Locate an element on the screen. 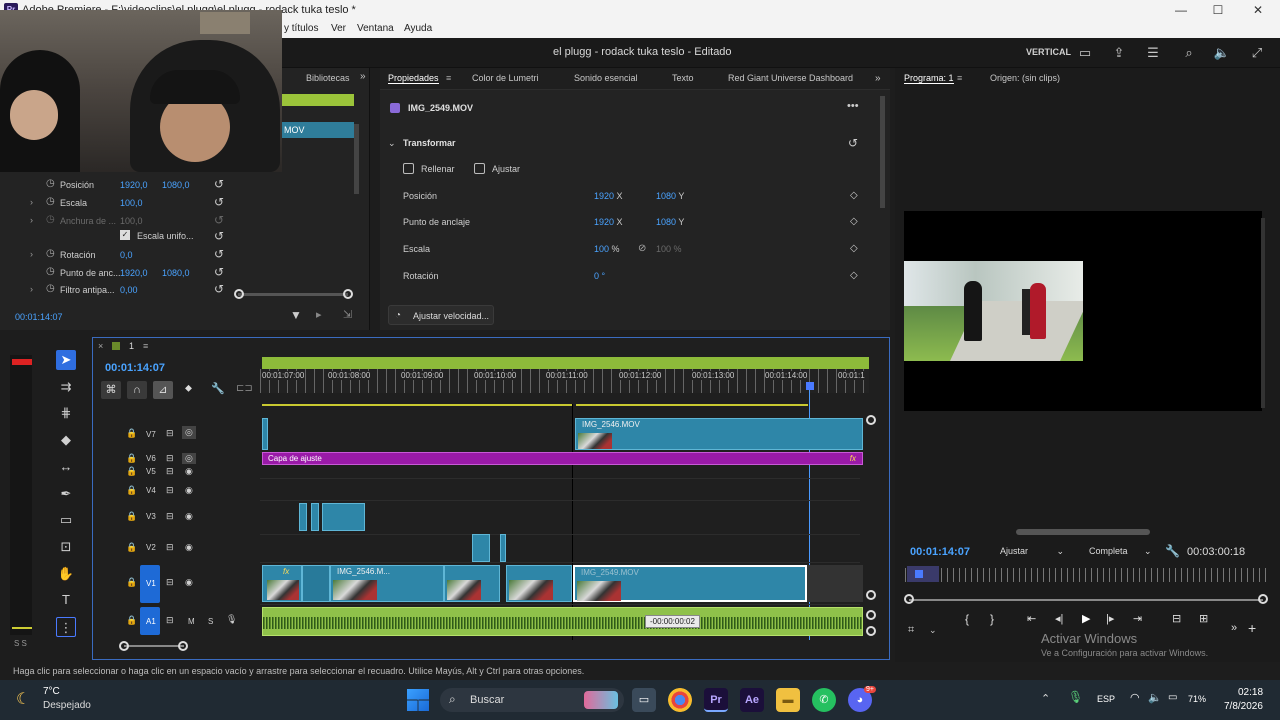 The height and width of the screenshot is (720, 1280). menu-lines-icon: ☰ is located at coordinates (1153, 53).